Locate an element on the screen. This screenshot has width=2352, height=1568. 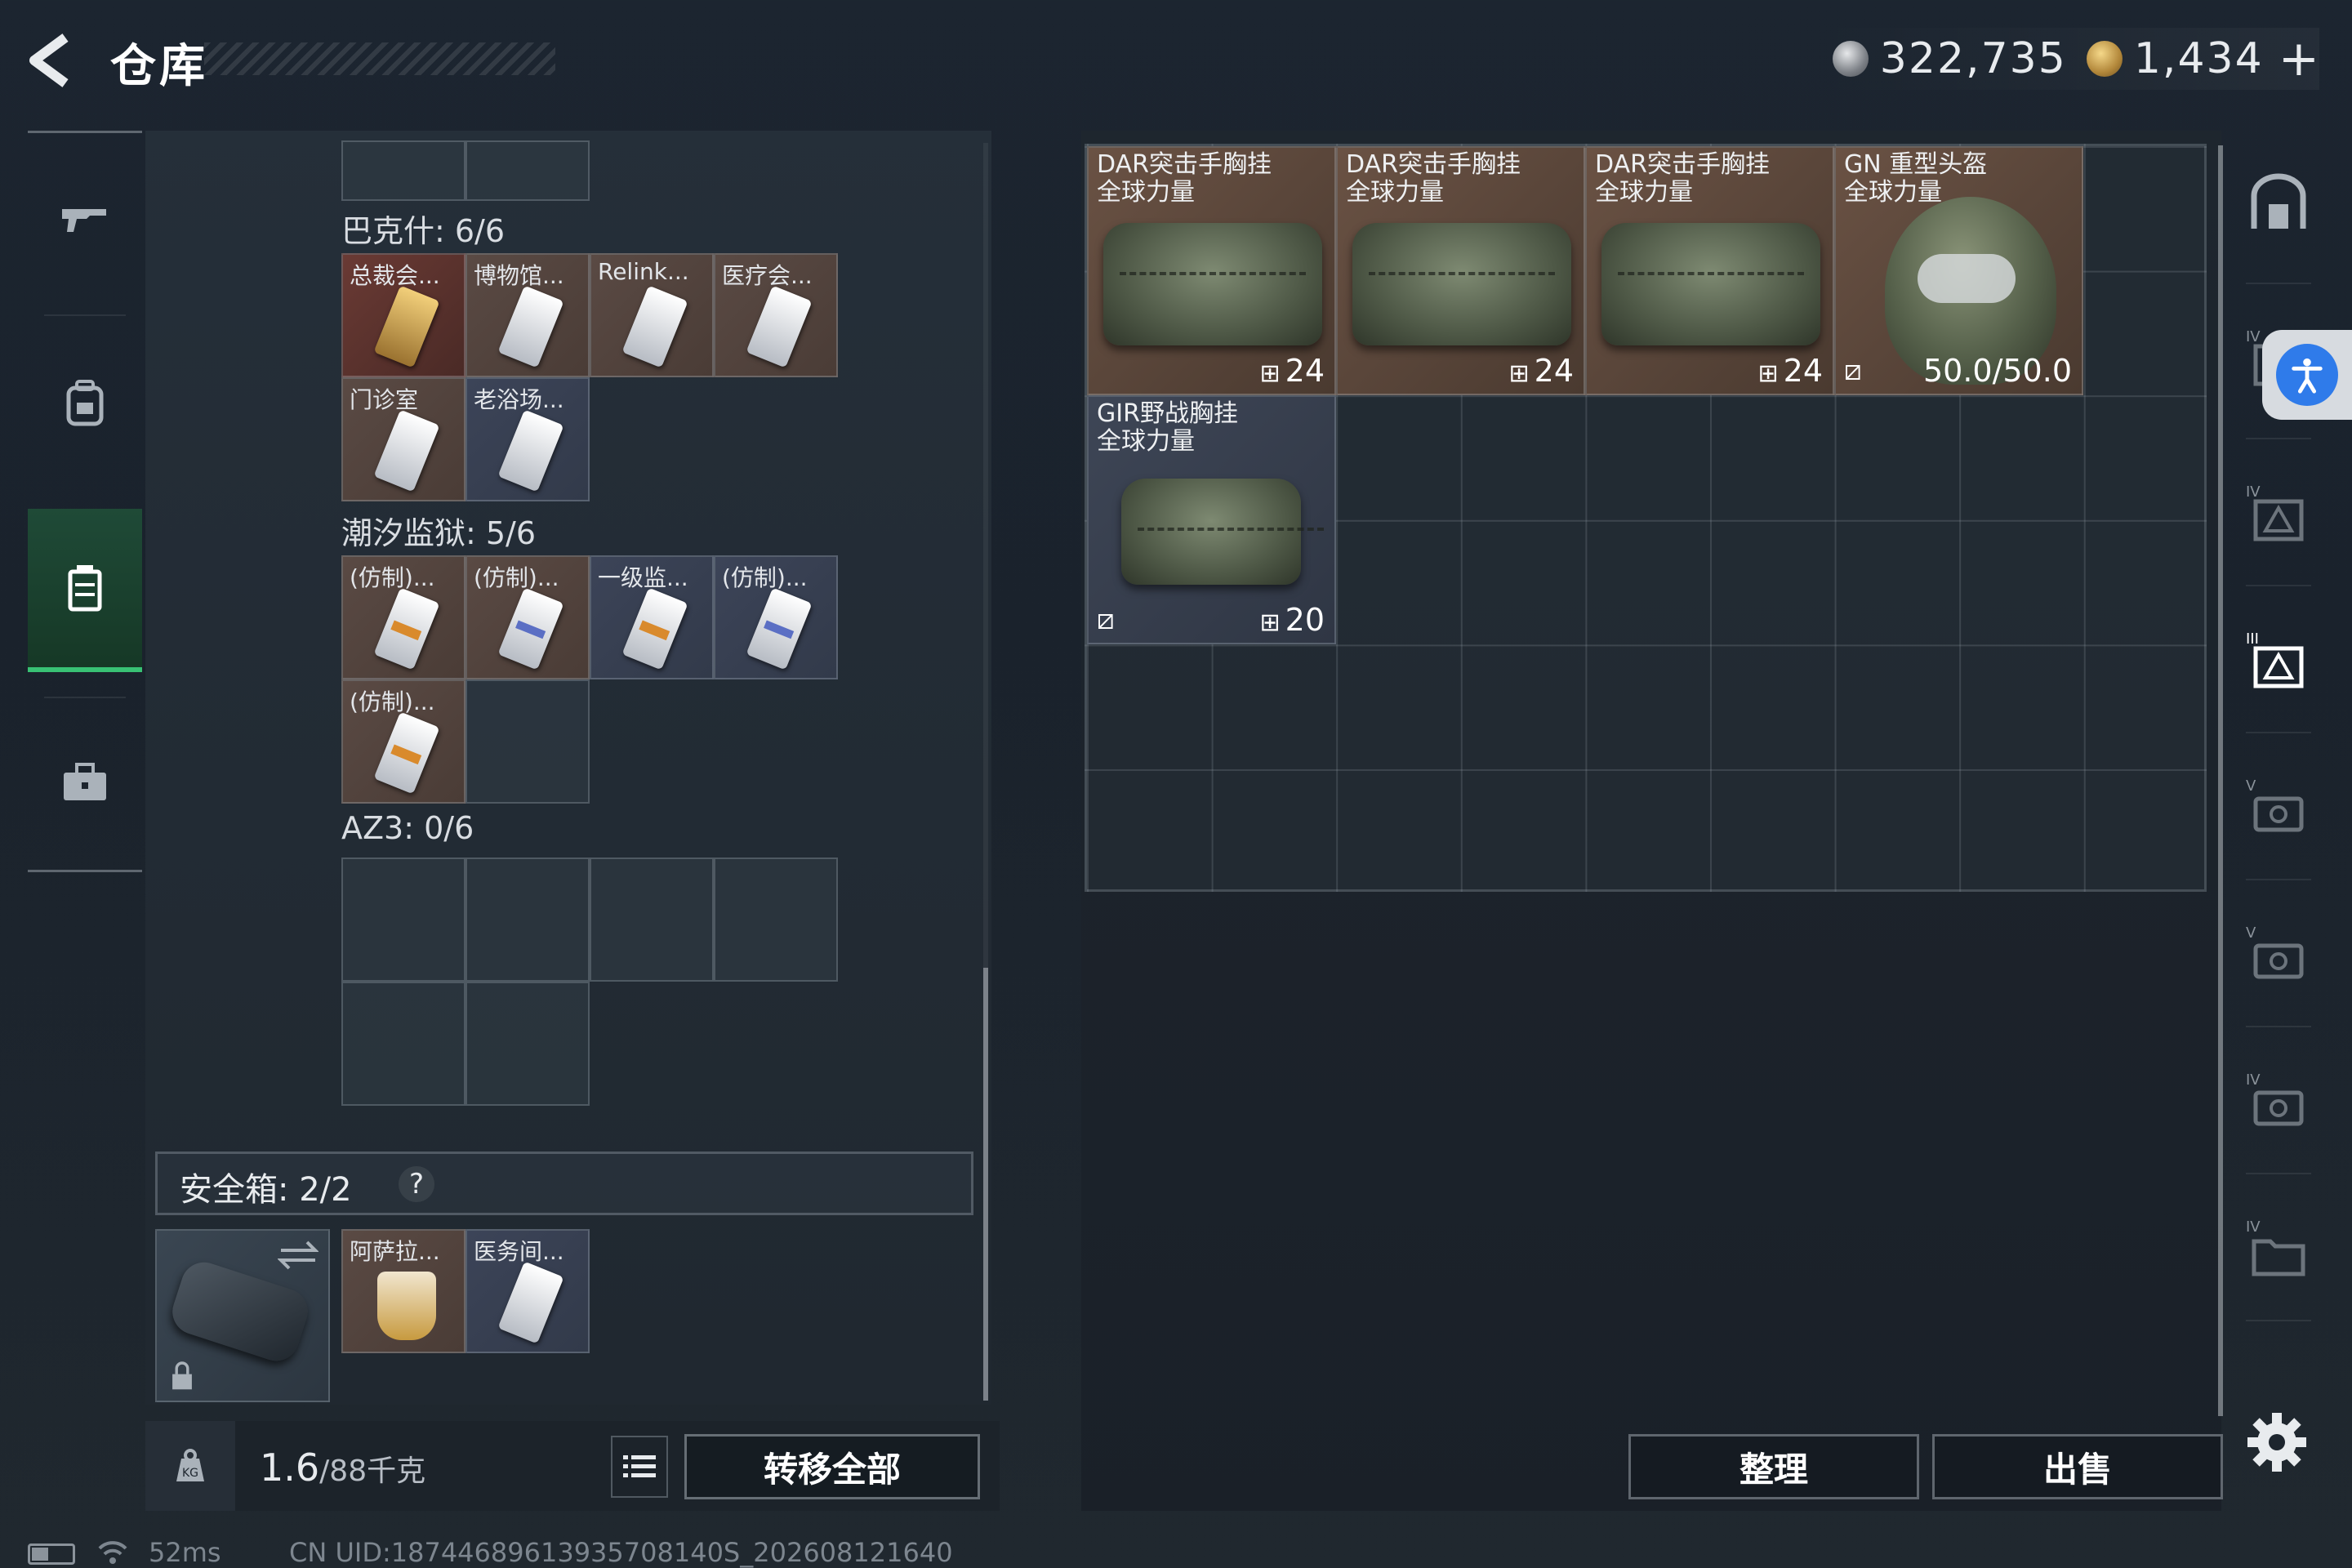
stash-item: GIR野战胸挂 全球力量 ⧄ ⊞ 20 is located at coordinates (1211, 519).